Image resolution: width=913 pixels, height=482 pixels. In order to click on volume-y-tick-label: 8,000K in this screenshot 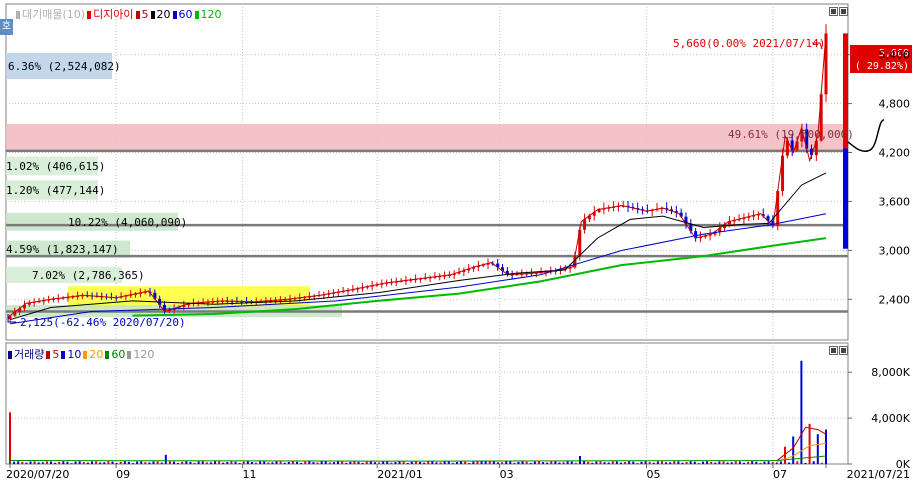, I will do `click(890, 372)`.